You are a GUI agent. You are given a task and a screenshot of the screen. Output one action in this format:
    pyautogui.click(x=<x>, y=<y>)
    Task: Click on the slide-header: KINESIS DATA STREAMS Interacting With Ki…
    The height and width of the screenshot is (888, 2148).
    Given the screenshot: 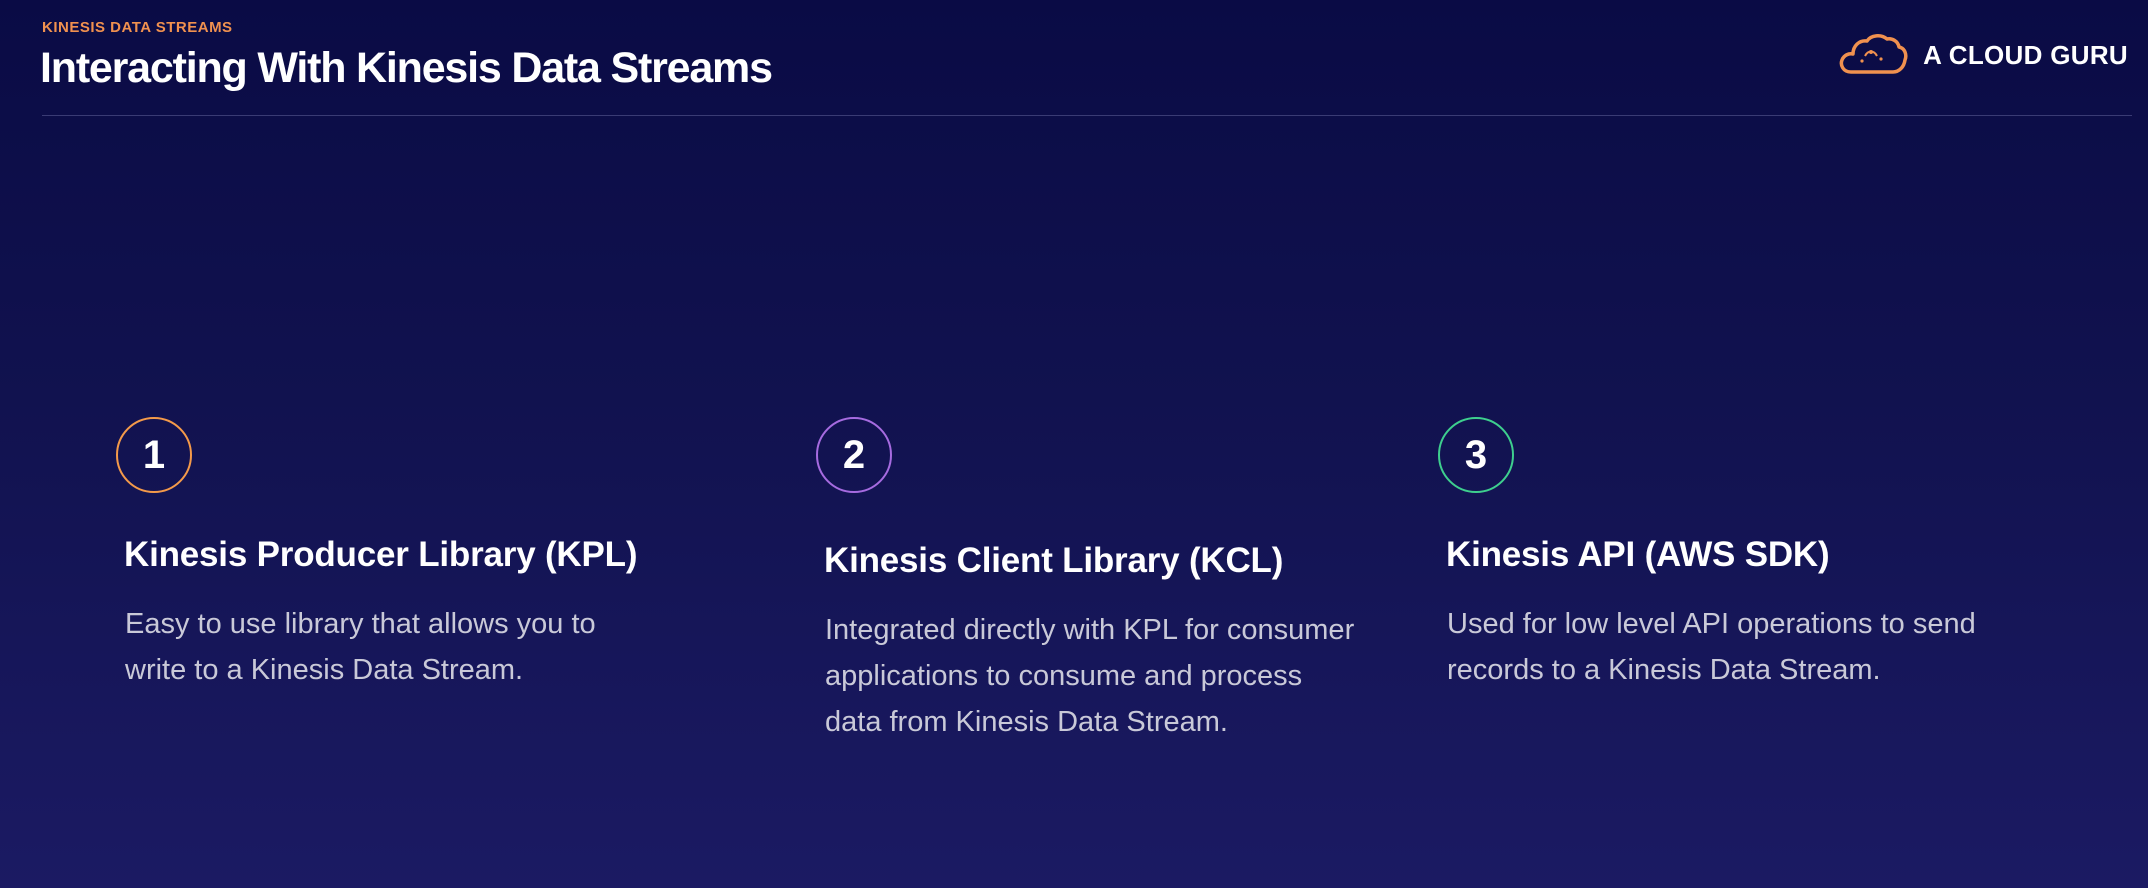 What is the action you would take?
    pyautogui.click(x=1074, y=59)
    